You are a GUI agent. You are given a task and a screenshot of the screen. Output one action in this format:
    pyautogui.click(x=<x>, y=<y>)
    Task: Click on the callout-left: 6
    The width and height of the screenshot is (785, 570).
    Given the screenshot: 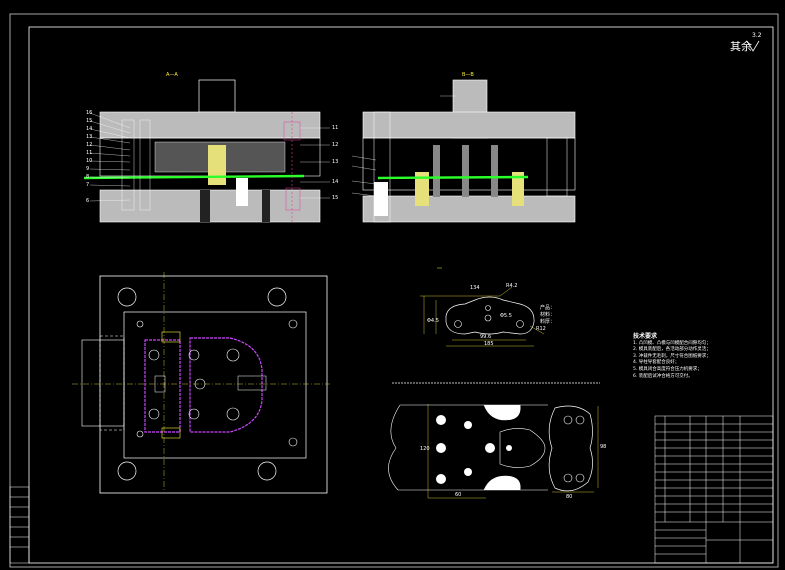 What is the action you would take?
    pyautogui.click(x=88, y=201)
    